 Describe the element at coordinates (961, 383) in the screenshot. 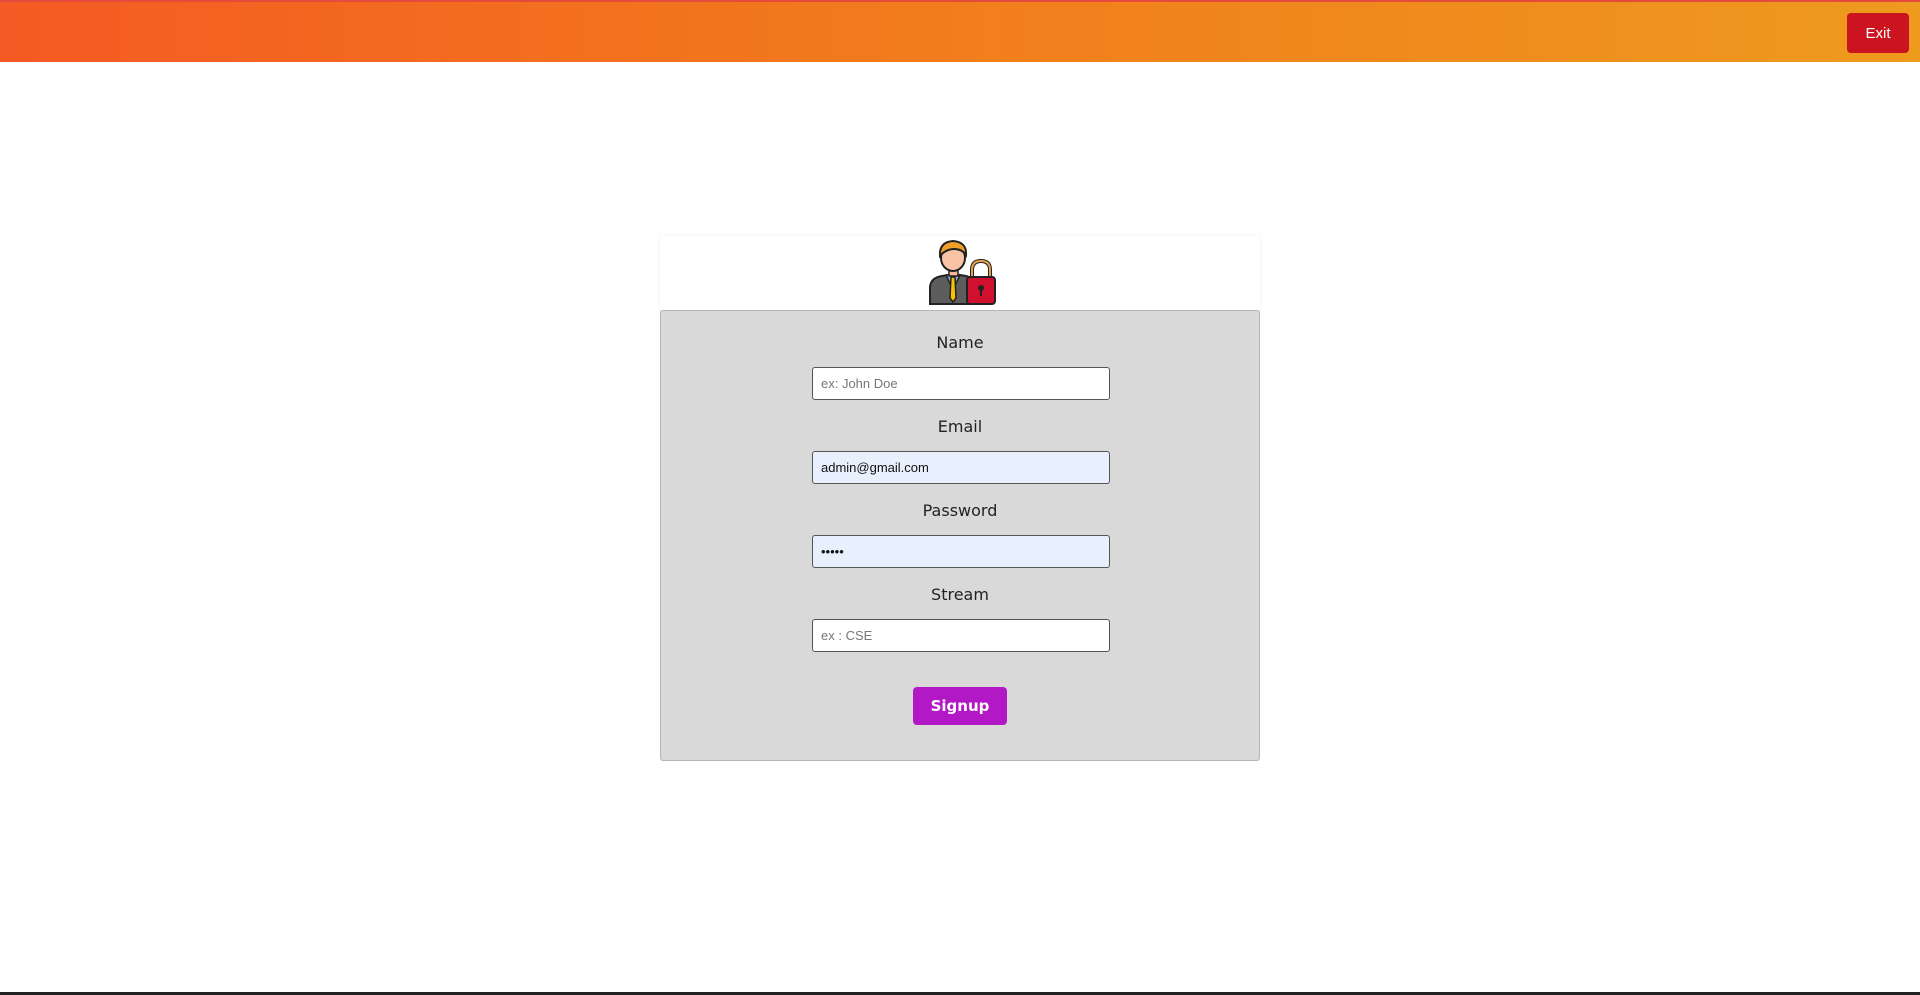

I see `name-field` at that location.